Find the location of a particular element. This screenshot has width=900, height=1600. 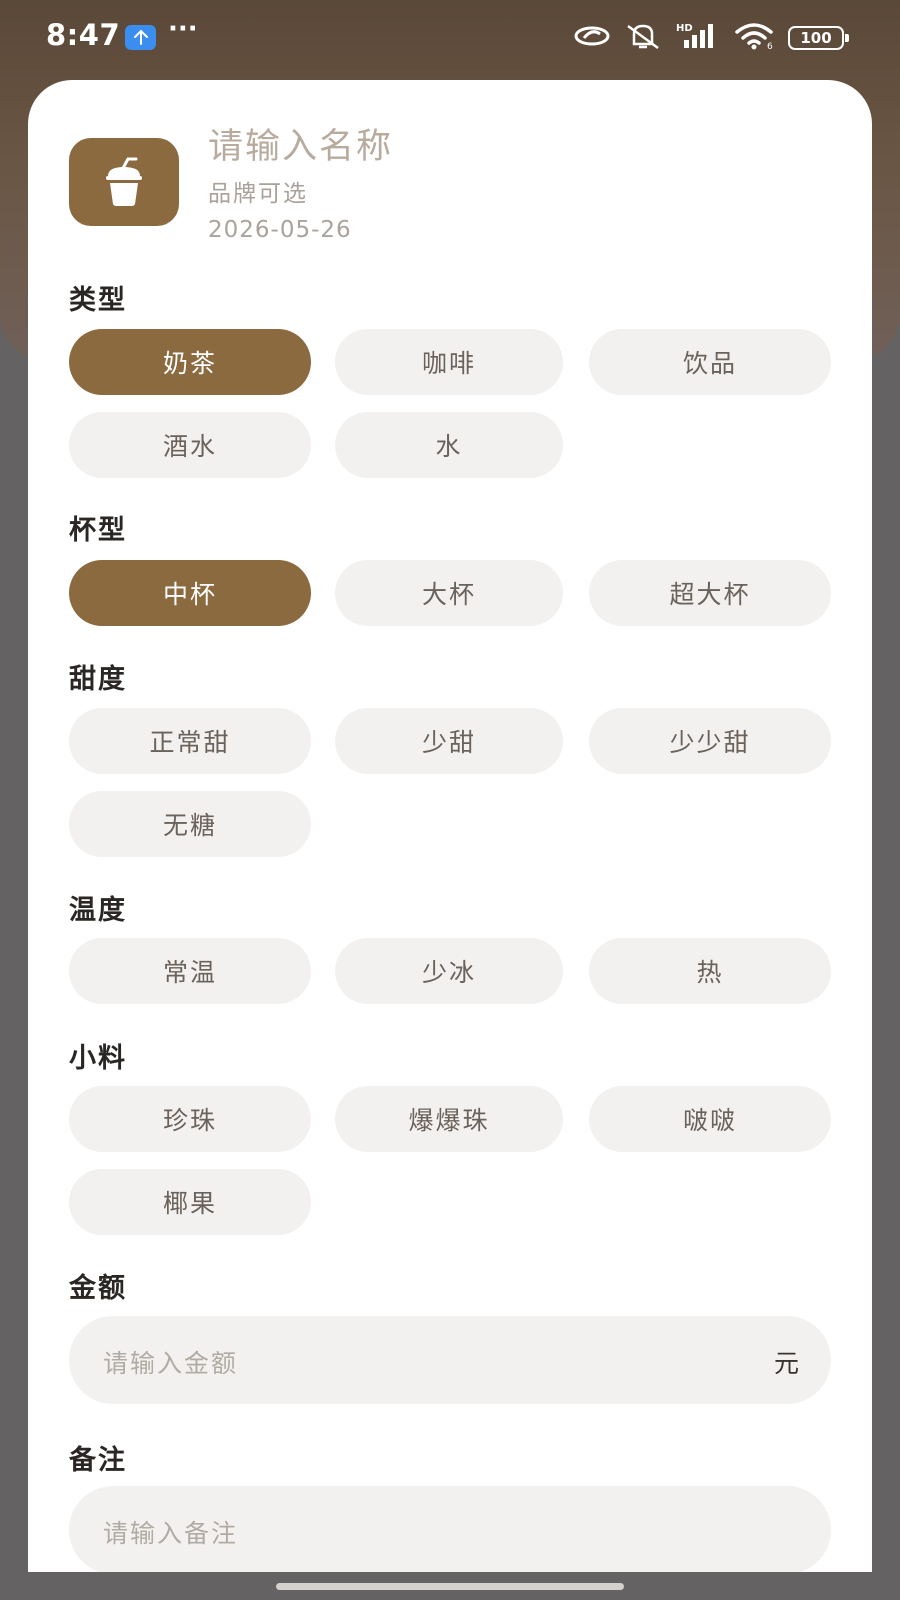

battery-icon: 100 is located at coordinates (818, 38).